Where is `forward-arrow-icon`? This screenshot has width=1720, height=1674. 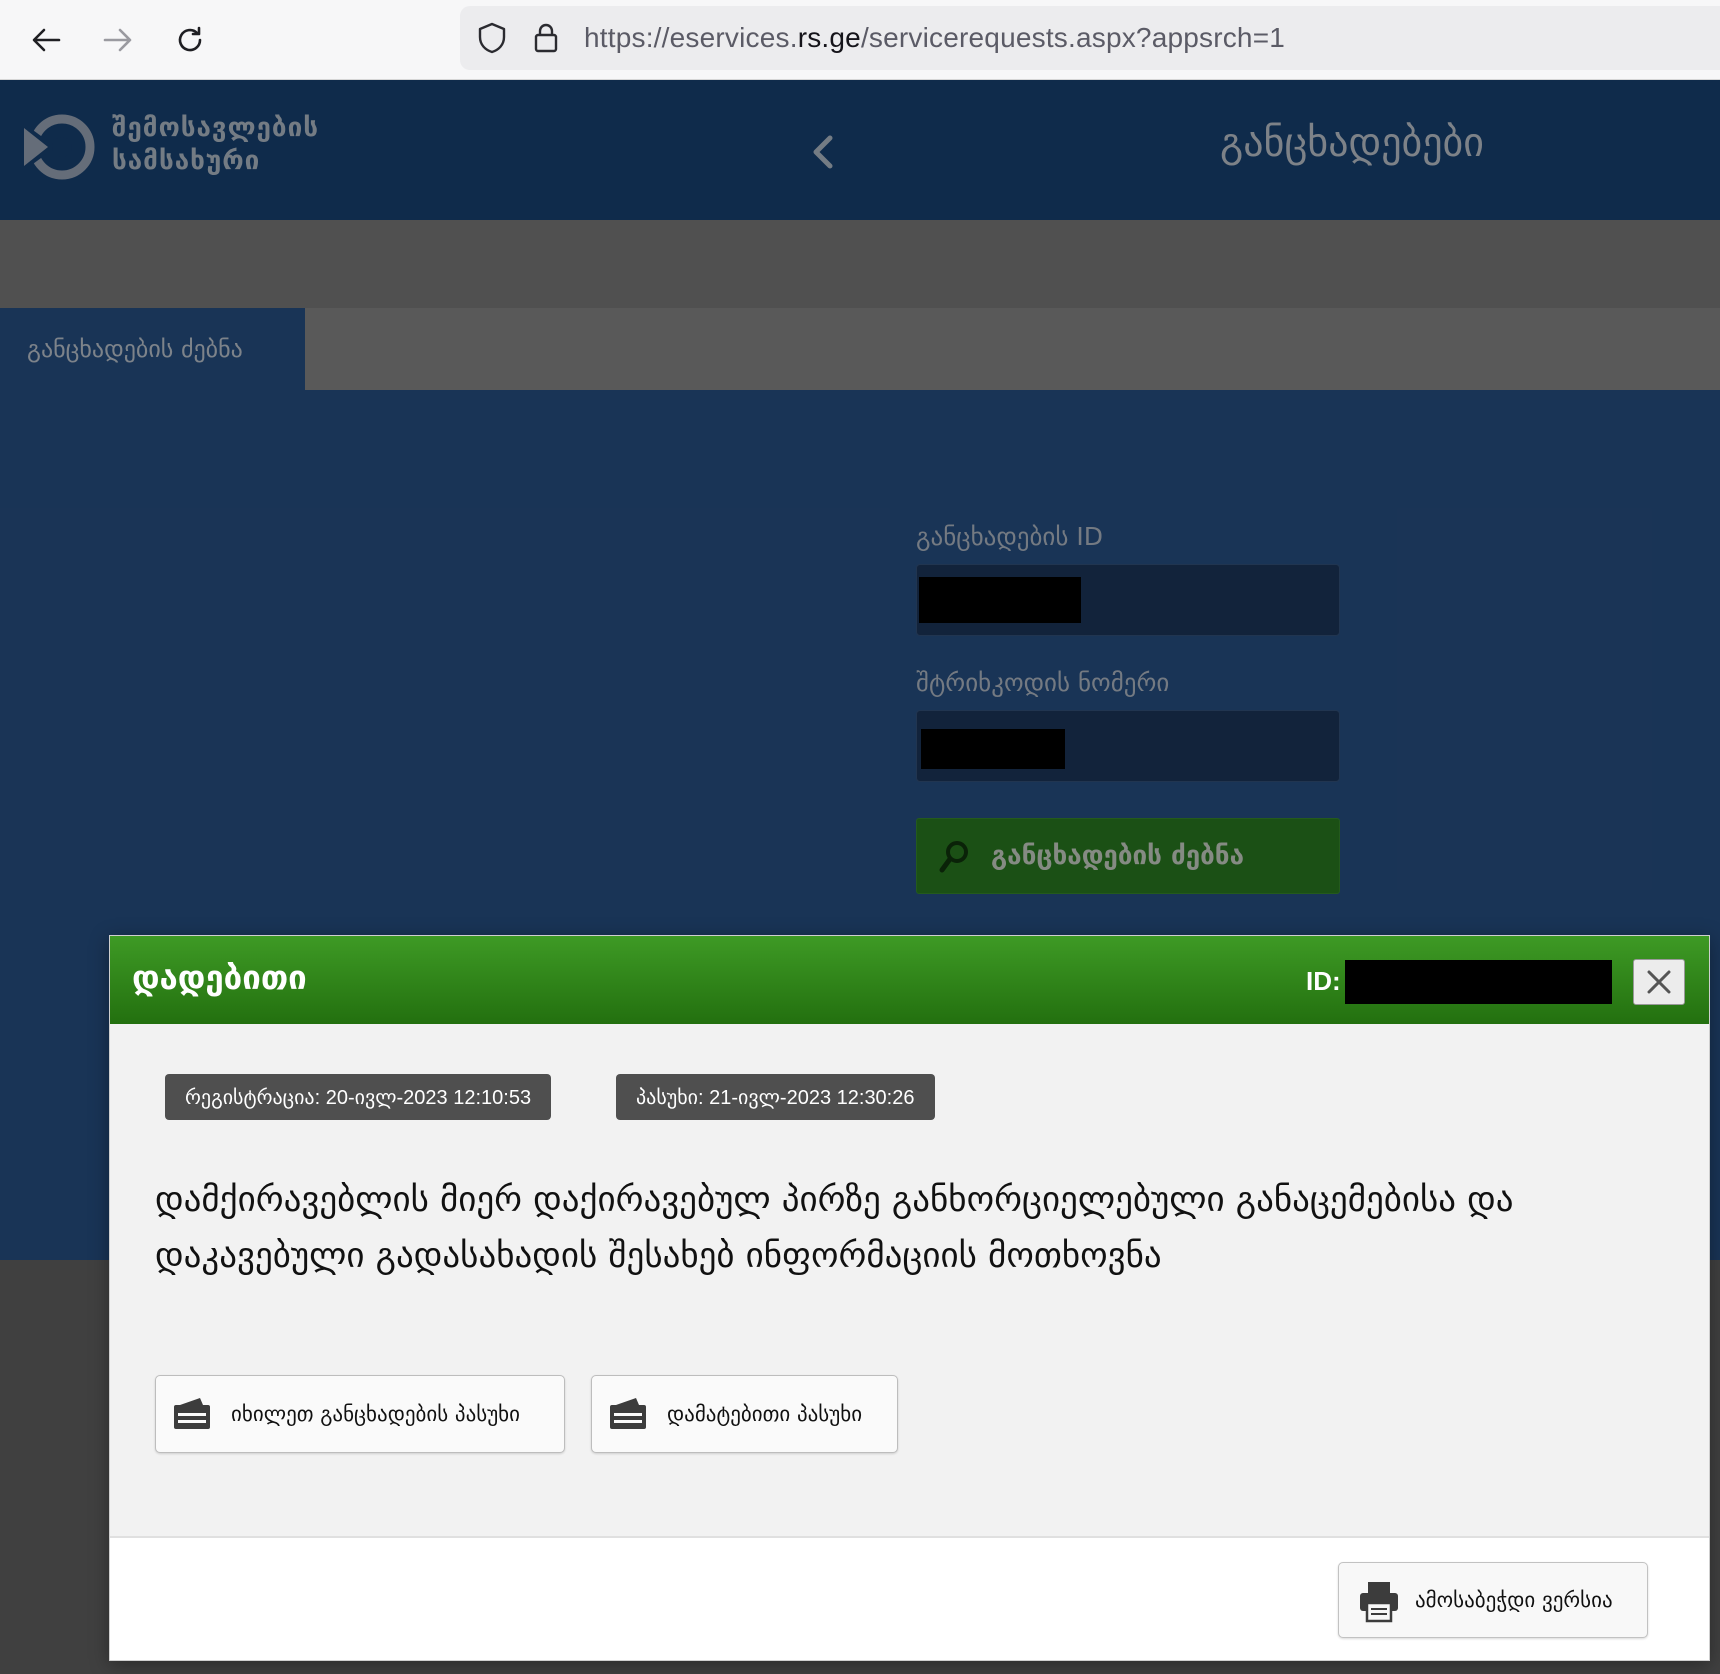
forward-arrow-icon is located at coordinates (118, 40).